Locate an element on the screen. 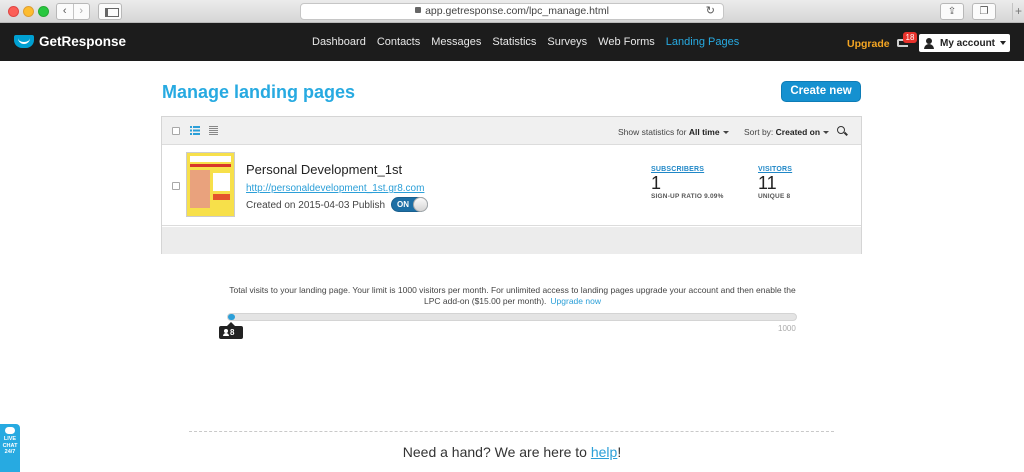 Image resolution: width=1024 pixels, height=472 pixels. created-date: Created on 2015-04-03 is located at coordinates (298, 205).